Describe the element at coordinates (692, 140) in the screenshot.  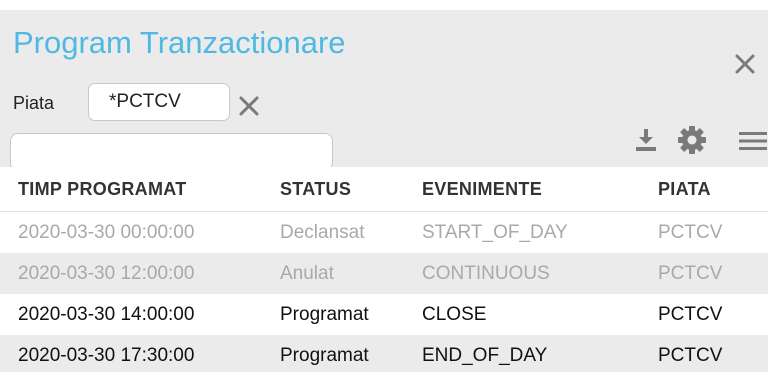
I see `gear-icon` at that location.